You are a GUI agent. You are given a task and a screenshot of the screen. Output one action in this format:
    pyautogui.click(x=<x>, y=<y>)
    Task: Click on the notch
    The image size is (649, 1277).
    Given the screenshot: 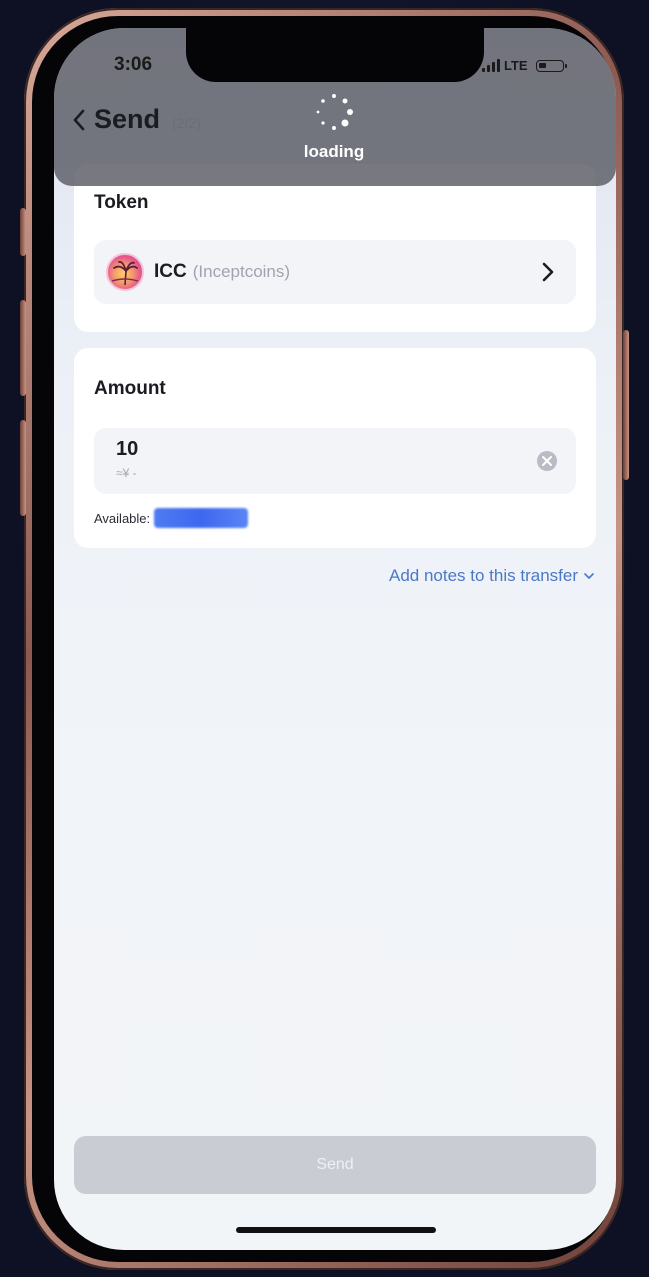 What is the action you would take?
    pyautogui.click(x=335, y=55)
    